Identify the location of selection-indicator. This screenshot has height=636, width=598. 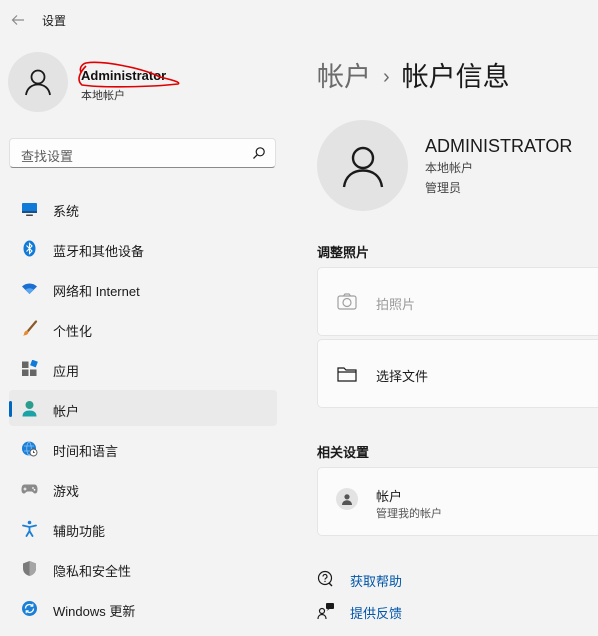
(10, 409).